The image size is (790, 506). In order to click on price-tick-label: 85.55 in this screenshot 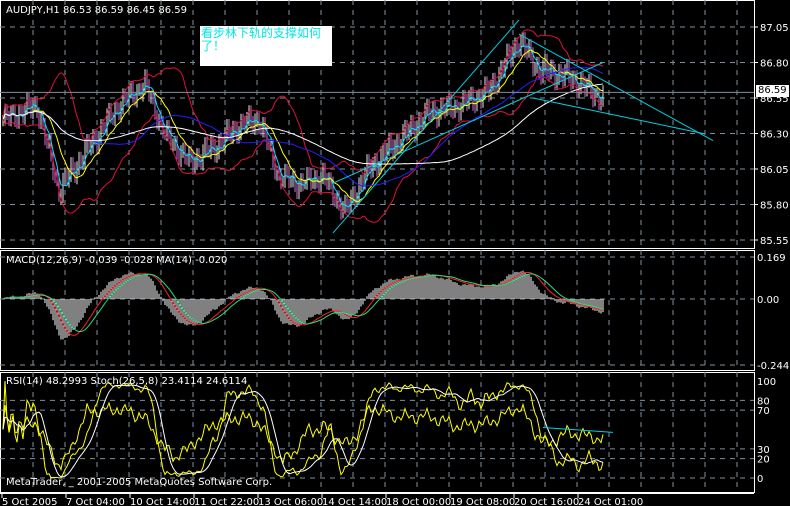, I will do `click(774, 241)`.